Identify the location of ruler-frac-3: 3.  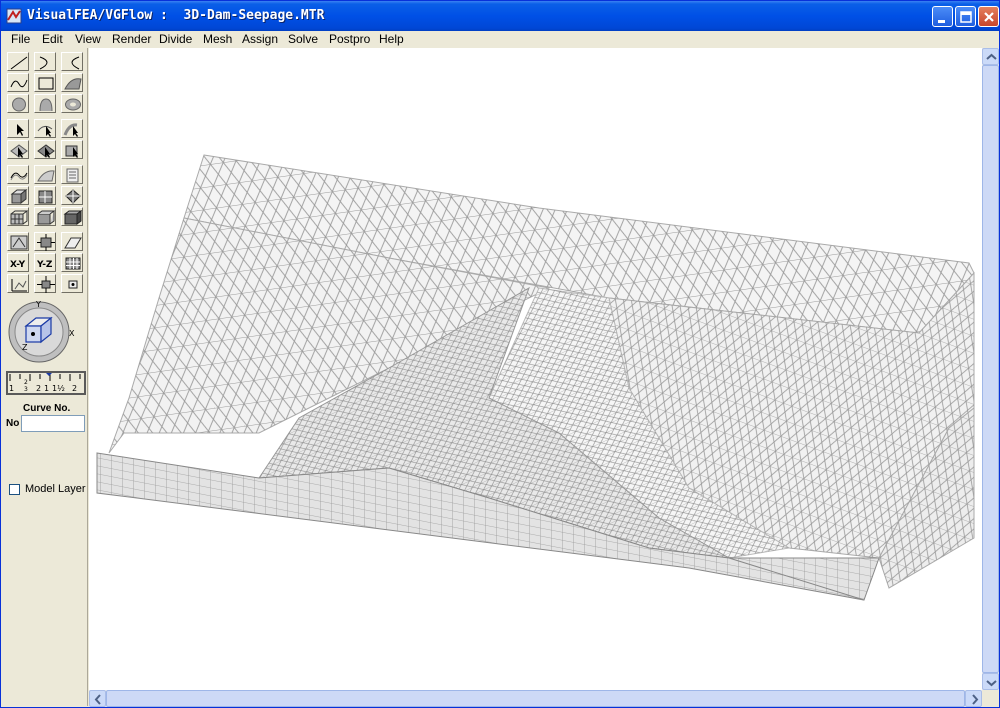
(26, 389).